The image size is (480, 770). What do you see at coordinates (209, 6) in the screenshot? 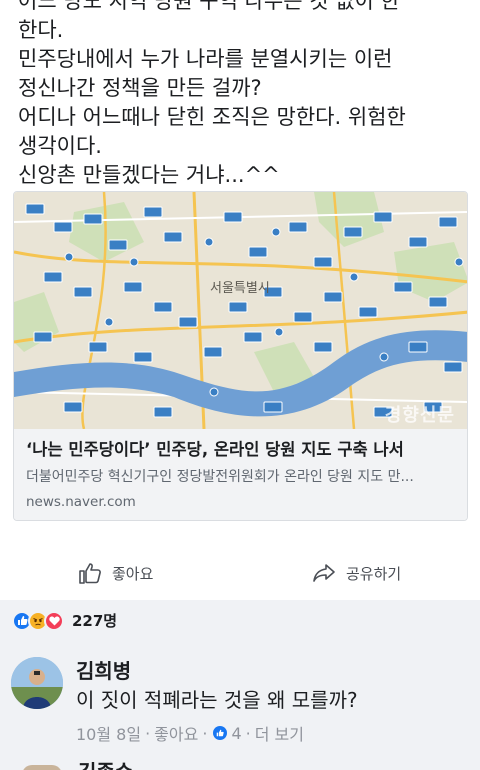
I see `post-line: 어느 당도 지역 당원 구역 나누는 것 없이 한` at bounding box center [209, 6].